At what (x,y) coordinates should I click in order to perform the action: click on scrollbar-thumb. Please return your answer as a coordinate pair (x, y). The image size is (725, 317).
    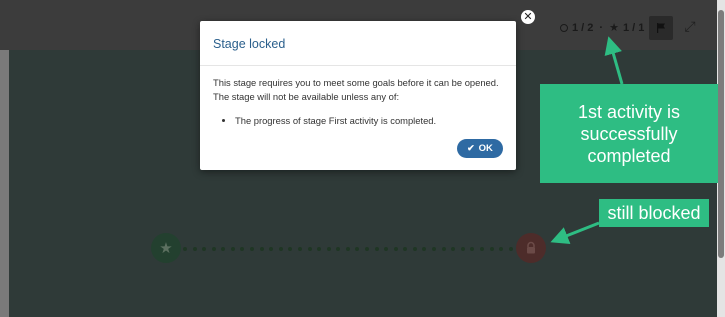
    Looking at the image, I should click on (721, 134).